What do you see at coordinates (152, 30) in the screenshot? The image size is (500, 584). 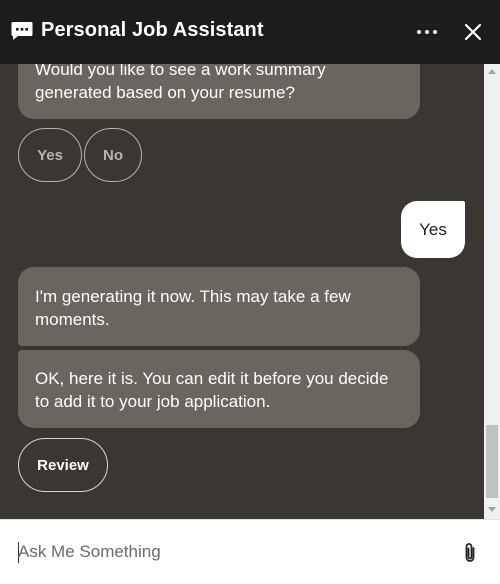 I see `chat-title: Personal Job Assistant` at bounding box center [152, 30].